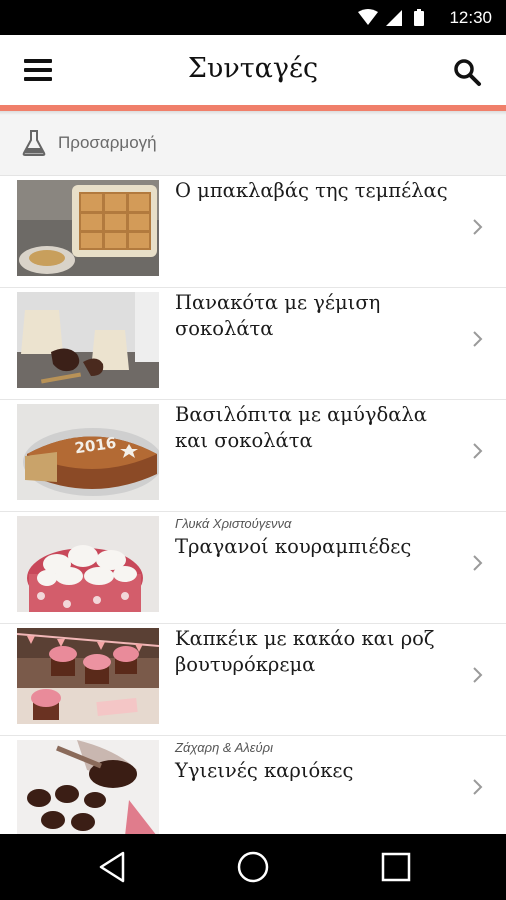 Image resolution: width=506 pixels, height=900 pixels. I want to click on recipe-row-panna-cotta: Πανακότα με γέμιση σοκολάτα, so click(253, 344).